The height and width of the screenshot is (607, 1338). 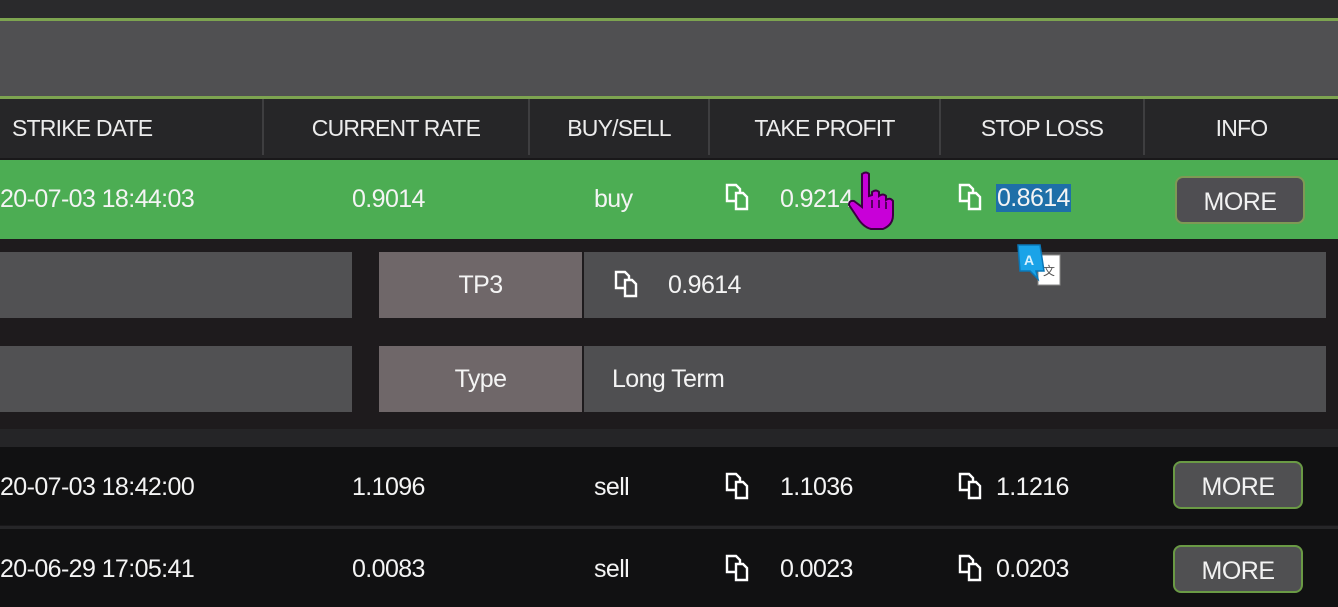 What do you see at coordinates (388, 569) in the screenshot?
I see `current-rate-cell: 0.0083` at bounding box center [388, 569].